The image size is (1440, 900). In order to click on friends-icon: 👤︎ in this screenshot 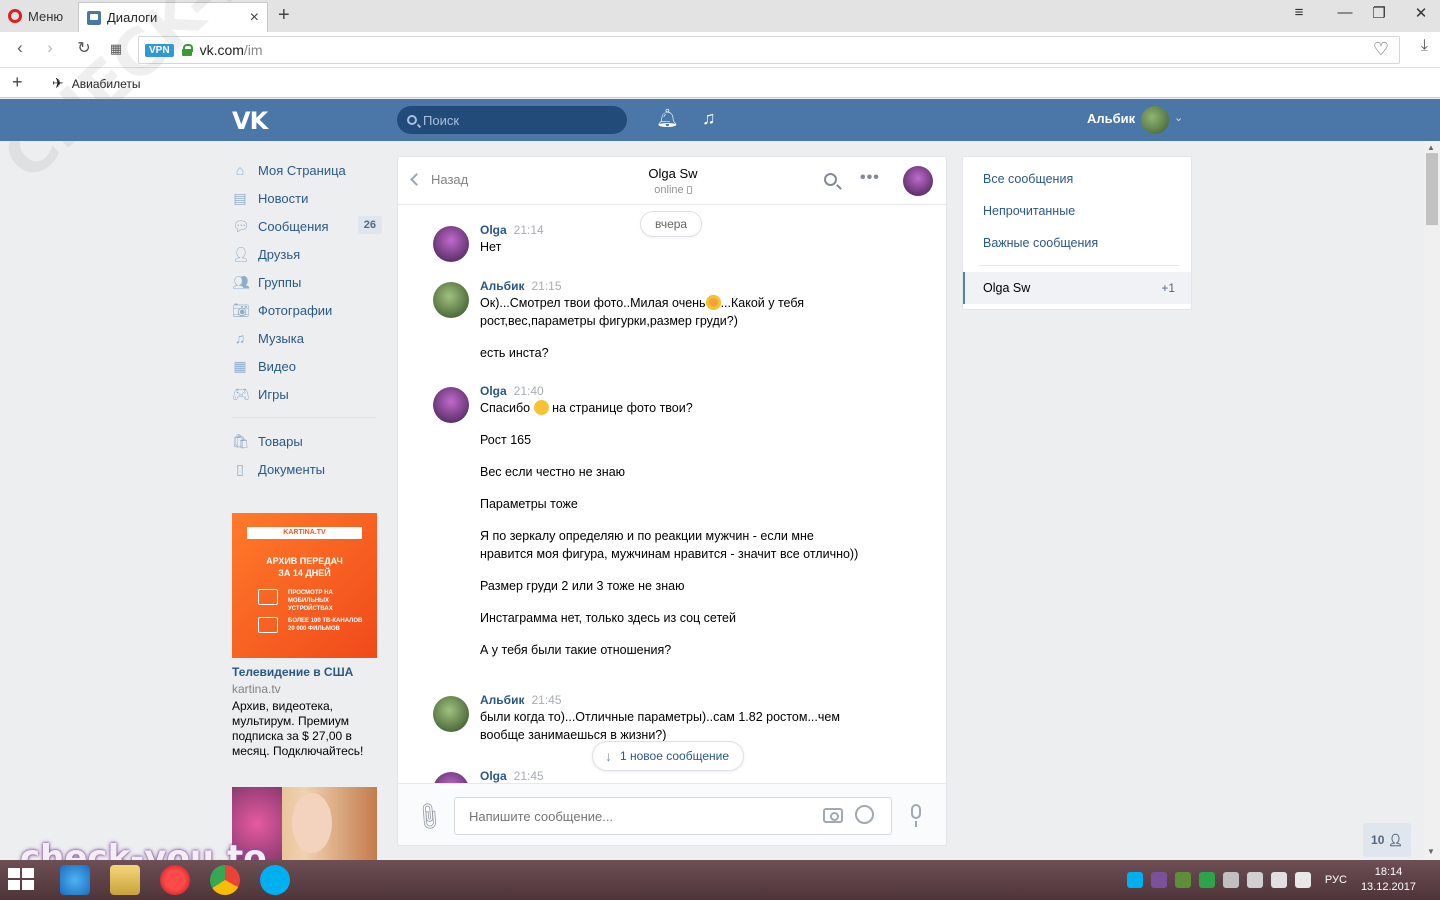, I will do `click(241, 254)`.